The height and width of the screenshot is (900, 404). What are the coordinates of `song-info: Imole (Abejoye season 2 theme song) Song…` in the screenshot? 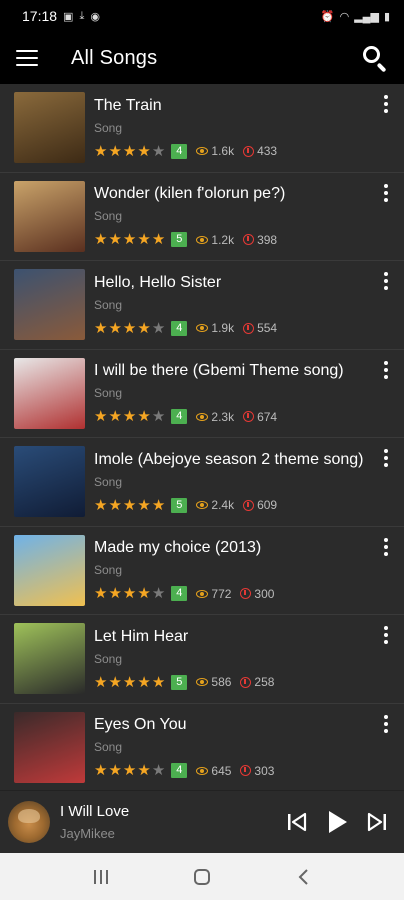 It's located at (244, 482).